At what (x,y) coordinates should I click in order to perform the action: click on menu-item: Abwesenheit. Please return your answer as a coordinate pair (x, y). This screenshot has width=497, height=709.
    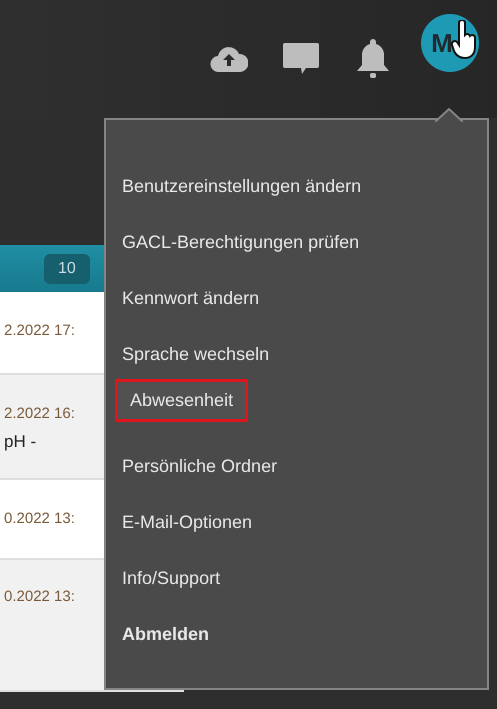
    Looking at the image, I should click on (182, 400).